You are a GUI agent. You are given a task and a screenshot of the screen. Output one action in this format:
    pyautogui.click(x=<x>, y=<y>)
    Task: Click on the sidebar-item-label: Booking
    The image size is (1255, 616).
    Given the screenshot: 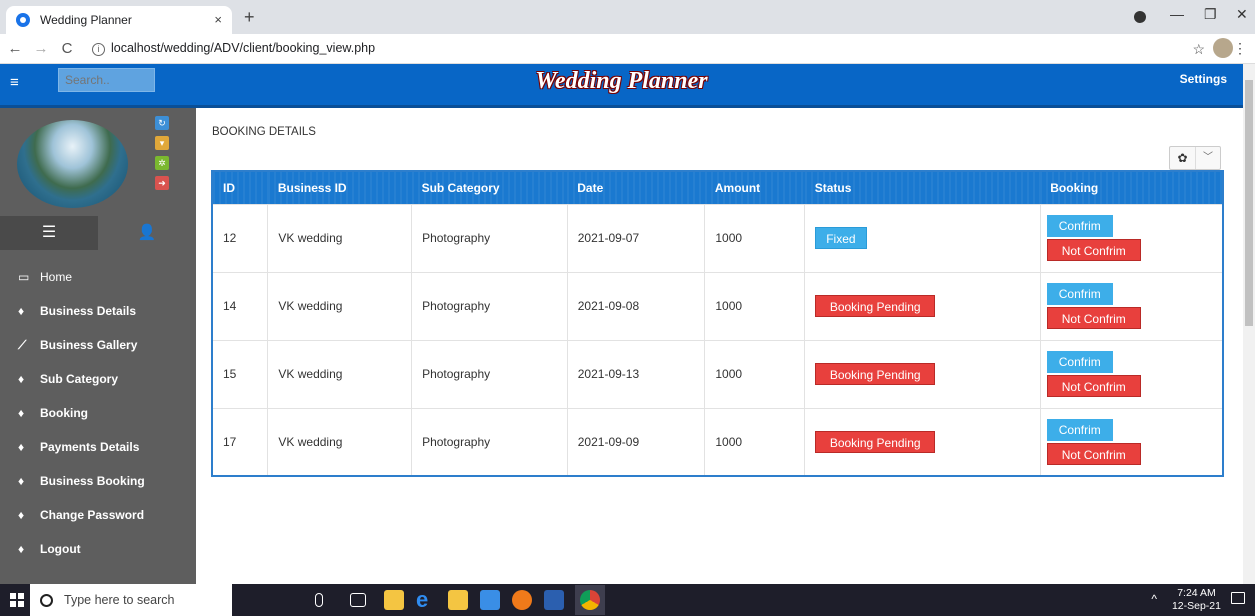 What is the action you would take?
    pyautogui.click(x=64, y=413)
    